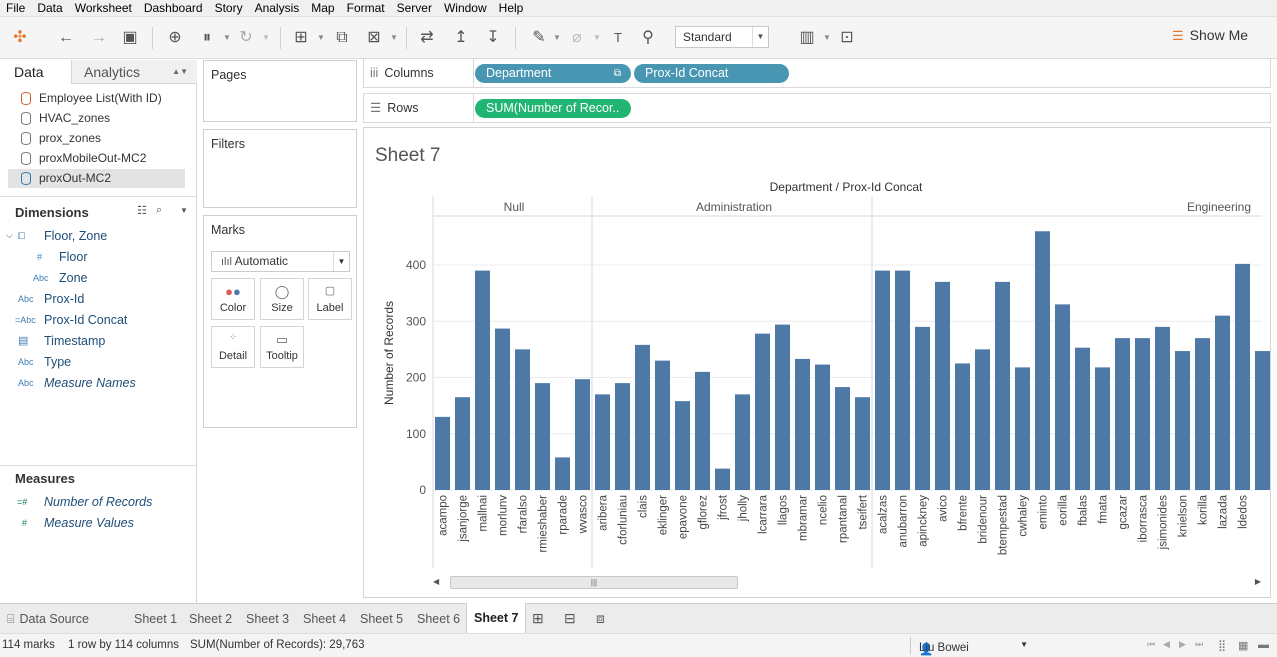 This screenshot has width=1277, height=657. I want to click on search-icon: ⌕, so click(159, 210).